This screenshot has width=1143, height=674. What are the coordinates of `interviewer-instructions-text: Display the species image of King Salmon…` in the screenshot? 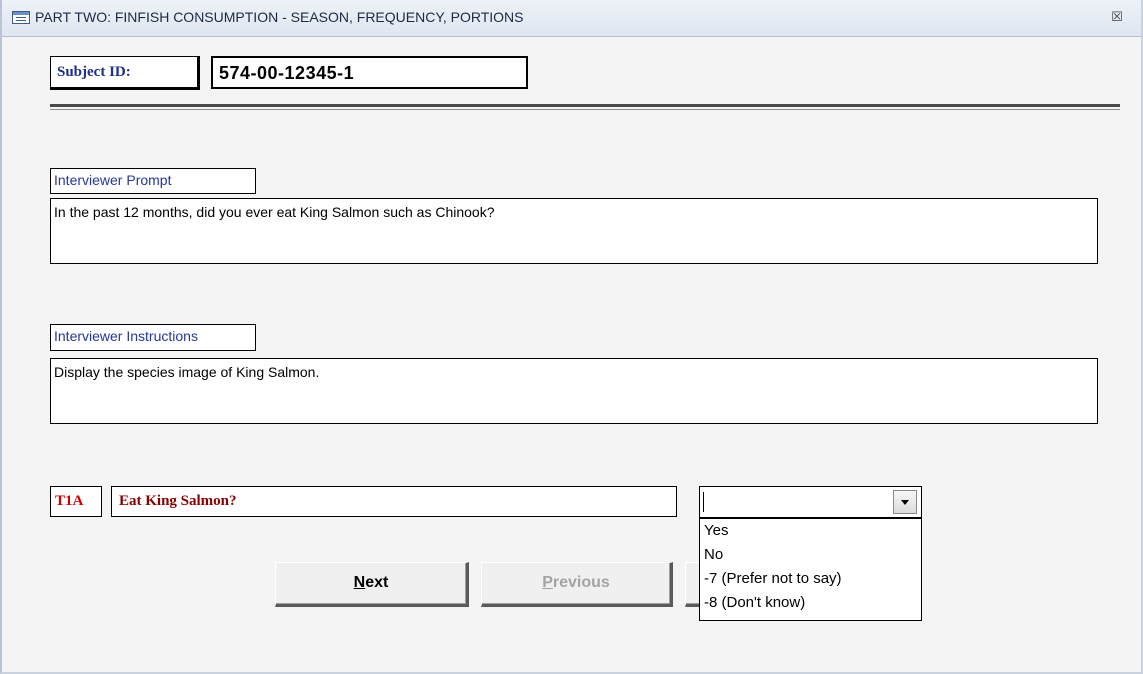 It's located at (574, 391).